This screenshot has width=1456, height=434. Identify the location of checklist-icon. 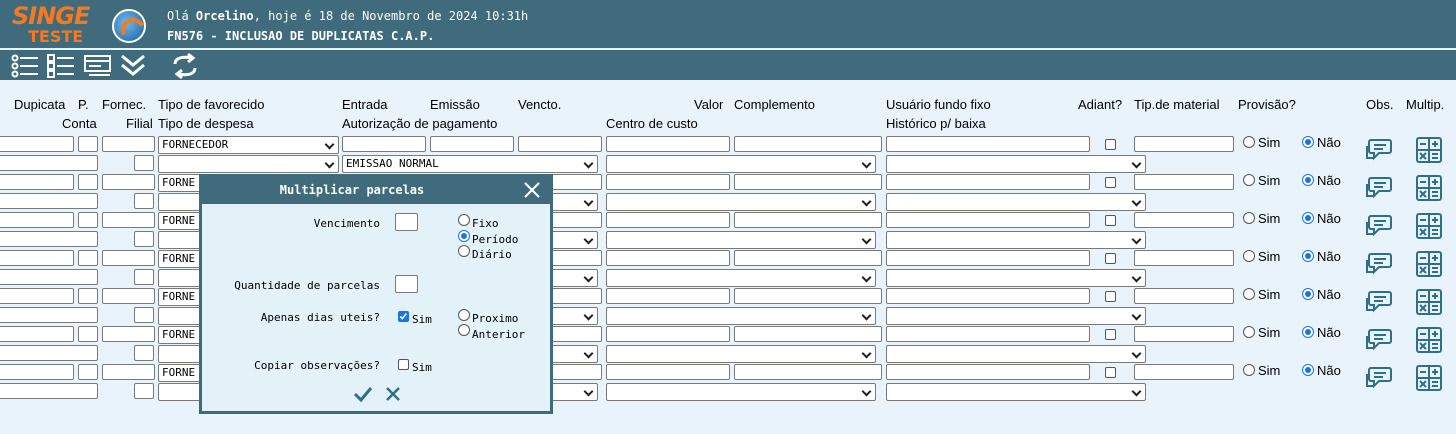
(61, 66).